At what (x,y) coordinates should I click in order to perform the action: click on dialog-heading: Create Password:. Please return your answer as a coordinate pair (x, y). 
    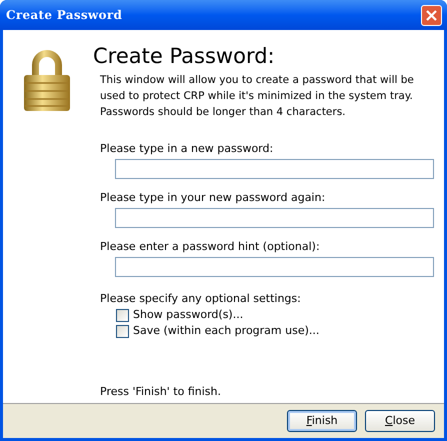
    Looking at the image, I should click on (184, 56).